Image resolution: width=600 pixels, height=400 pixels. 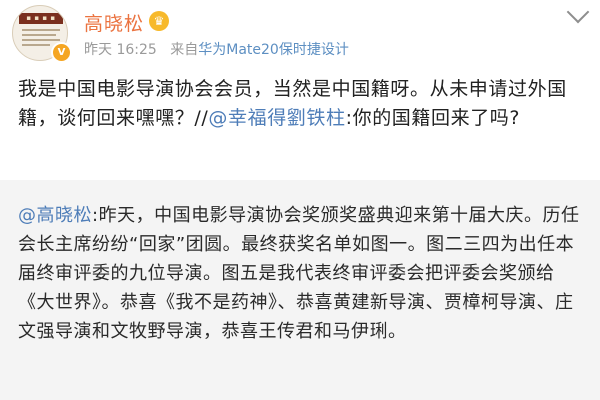 What do you see at coordinates (276, 118) in the screenshot?
I see `mention-link: @幸福得劉铁柱` at bounding box center [276, 118].